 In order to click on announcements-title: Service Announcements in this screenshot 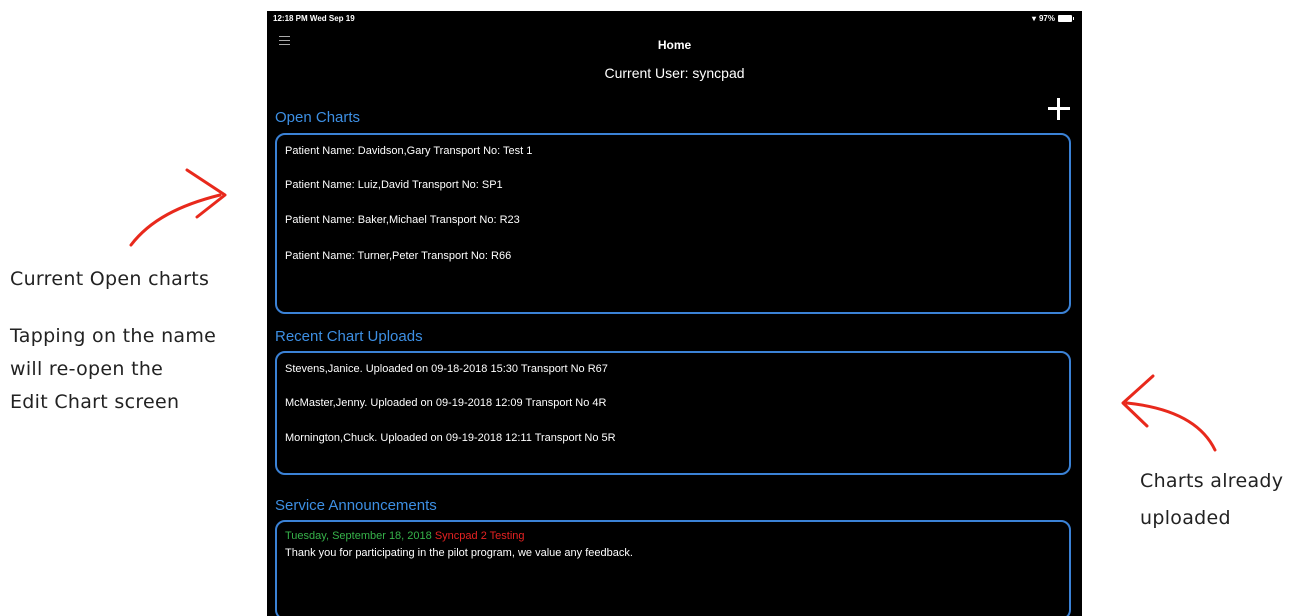, I will do `click(356, 505)`.